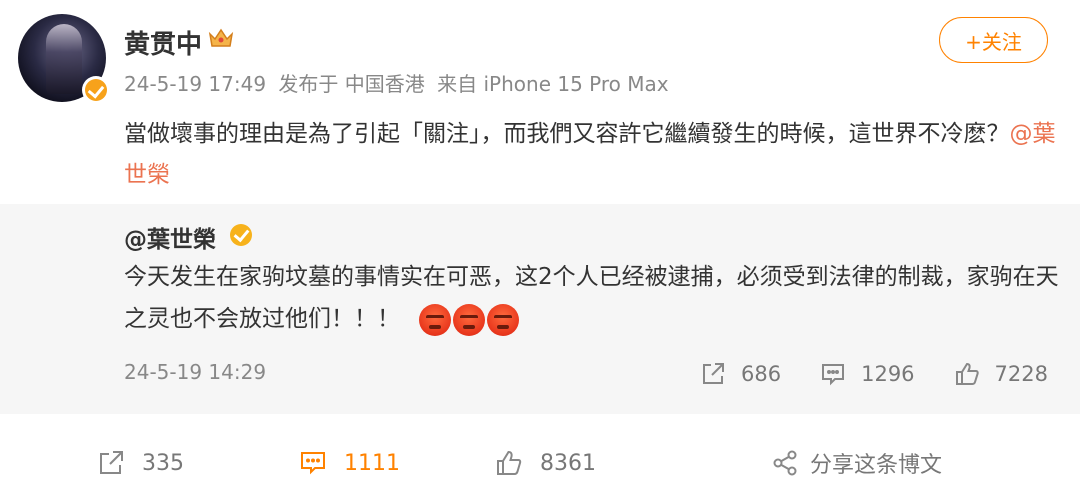  I want to click on comment-button: 1111, so click(349, 463).